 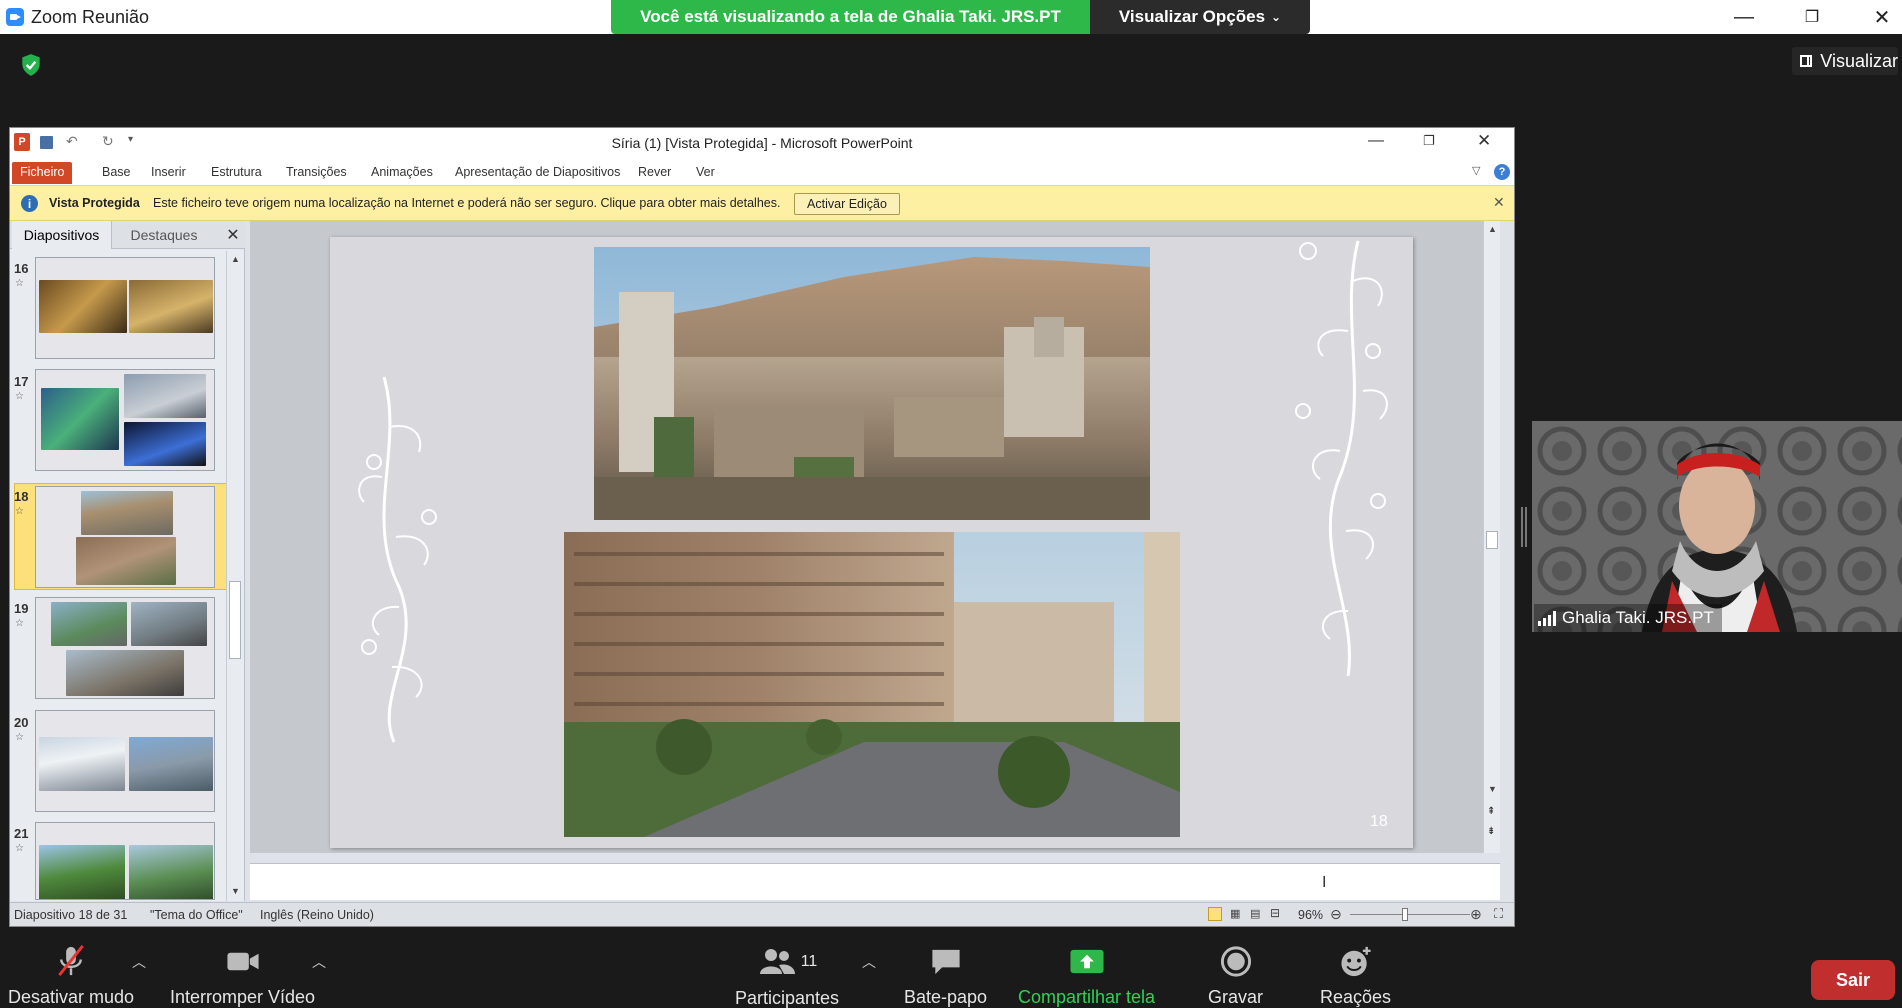 What do you see at coordinates (15, 17) in the screenshot?
I see `zoom-logo-icon` at bounding box center [15, 17].